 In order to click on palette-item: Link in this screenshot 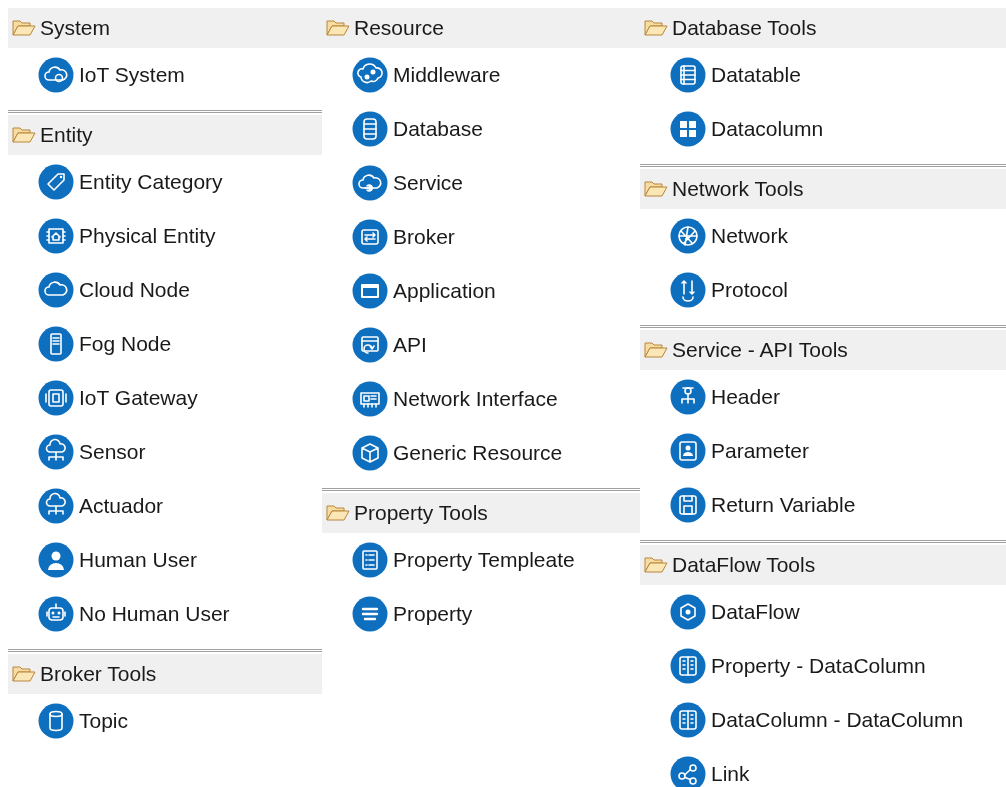, I will do `click(695, 767)`.